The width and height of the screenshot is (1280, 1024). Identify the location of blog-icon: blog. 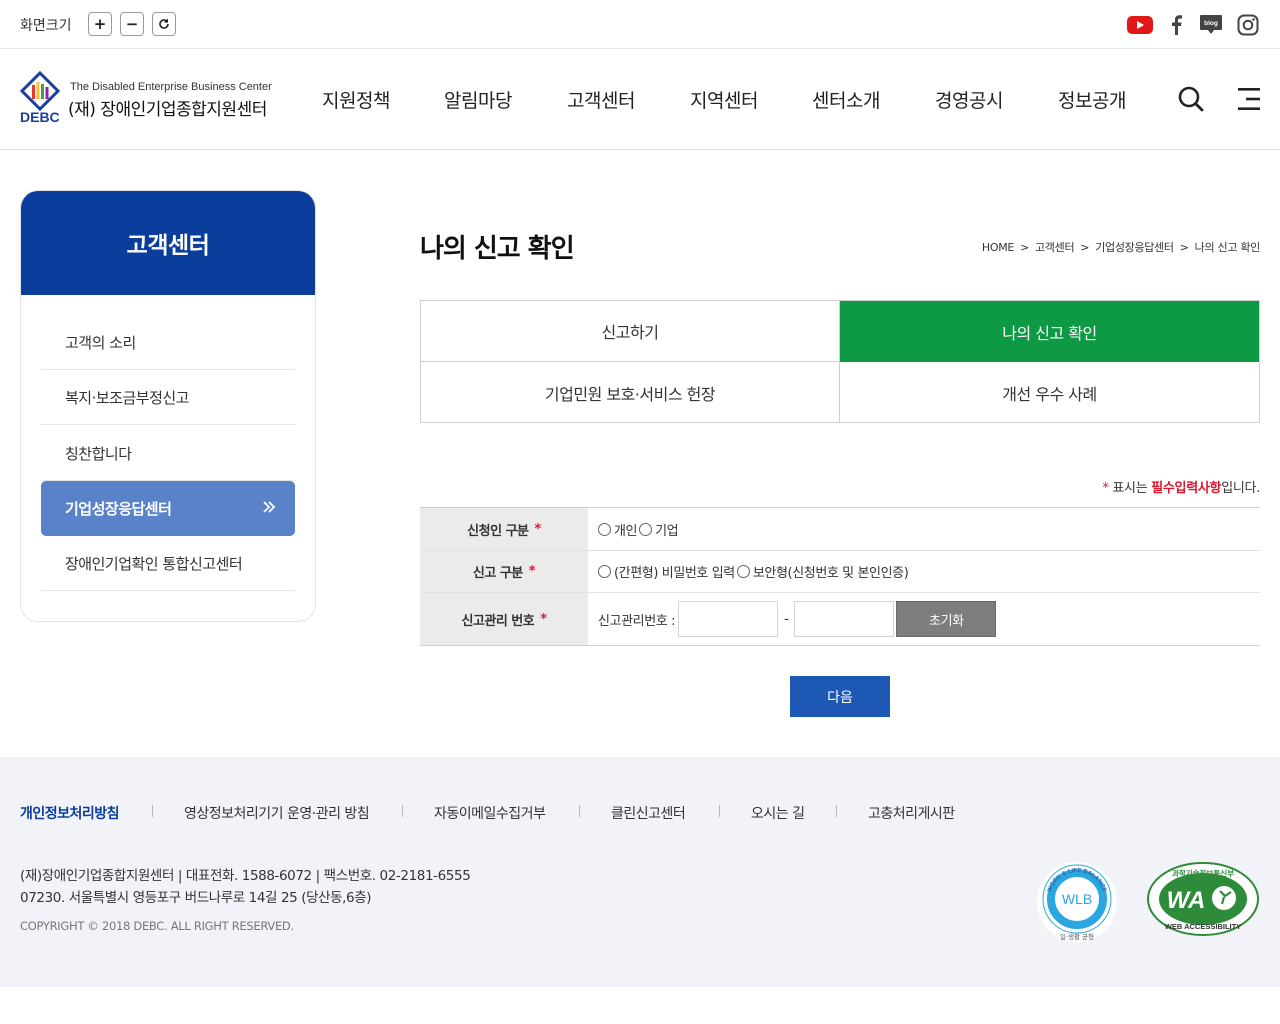
(1211, 24).